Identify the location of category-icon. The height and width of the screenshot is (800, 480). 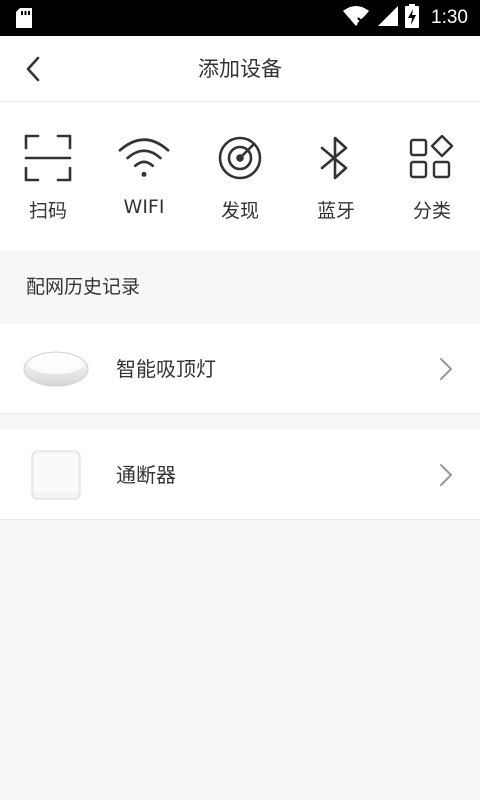
(431, 157).